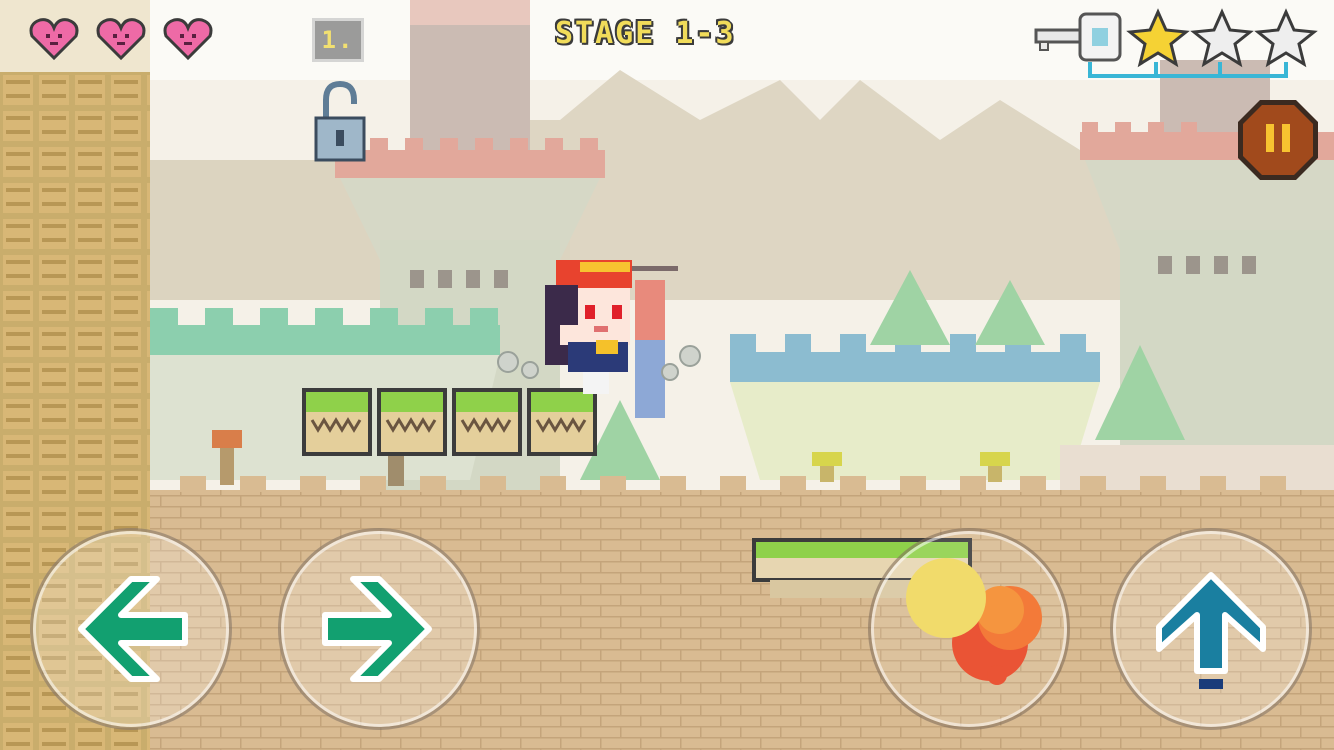 The height and width of the screenshot is (750, 1334). I want to click on jump-button, so click(1211, 629).